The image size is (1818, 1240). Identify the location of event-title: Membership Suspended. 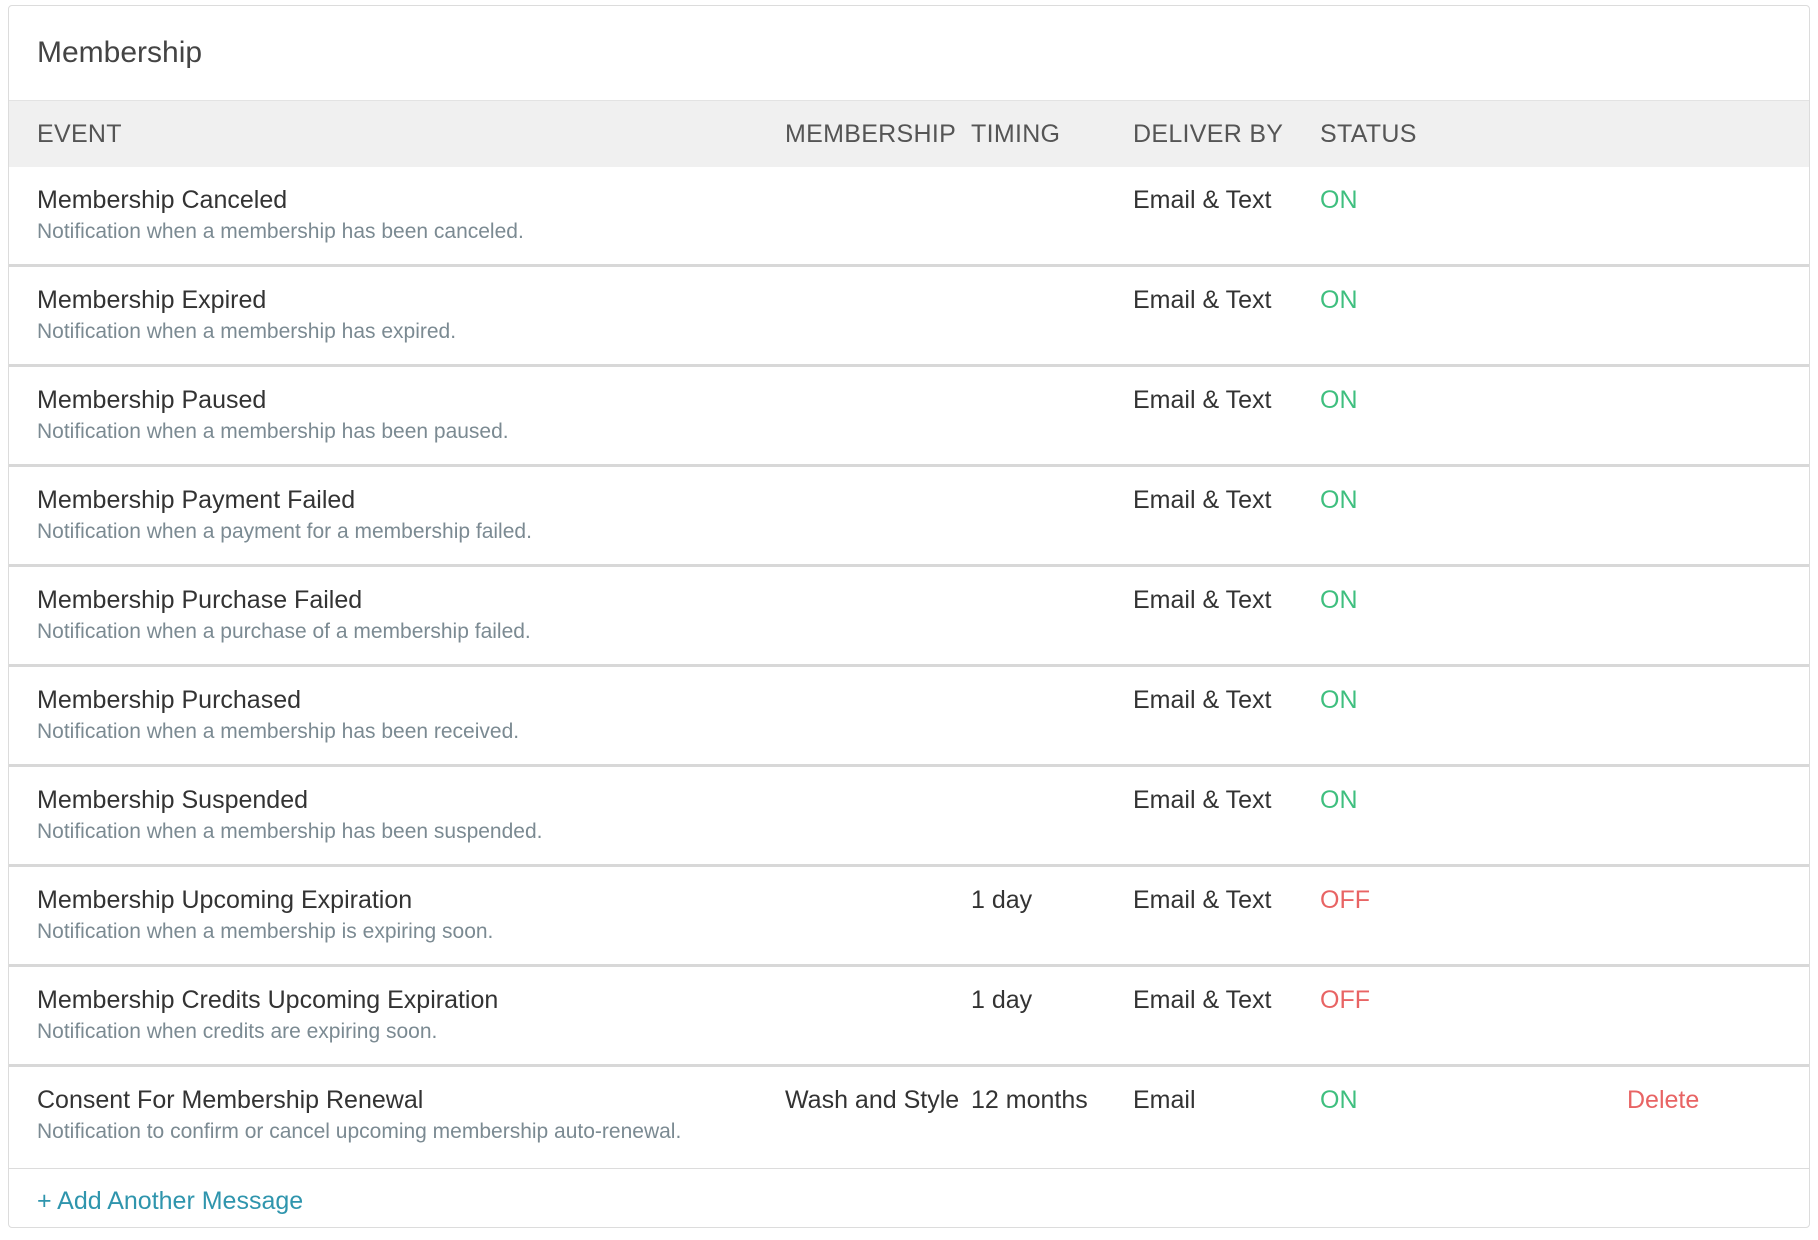
(172, 800).